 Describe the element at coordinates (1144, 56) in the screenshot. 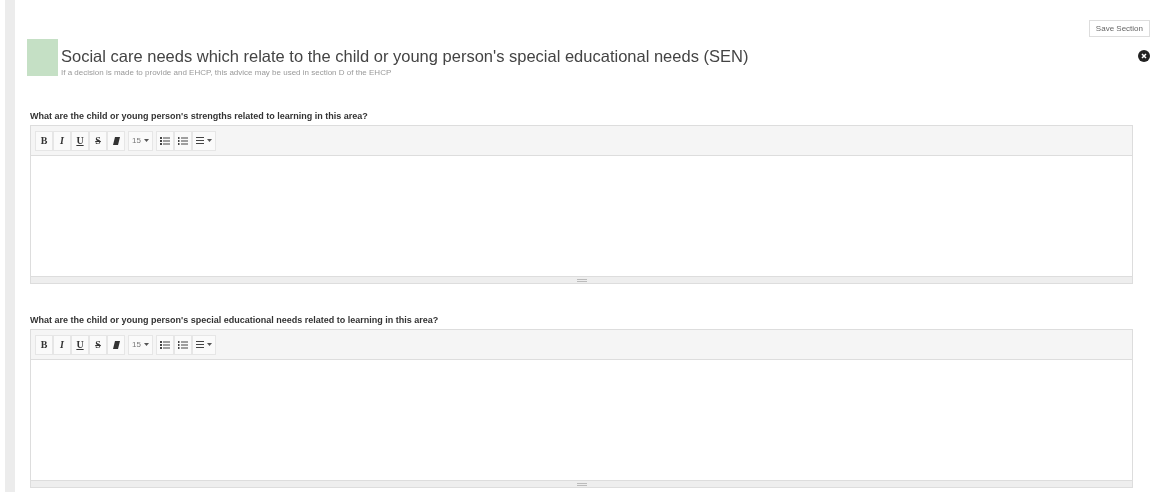

I see `close-icon` at that location.